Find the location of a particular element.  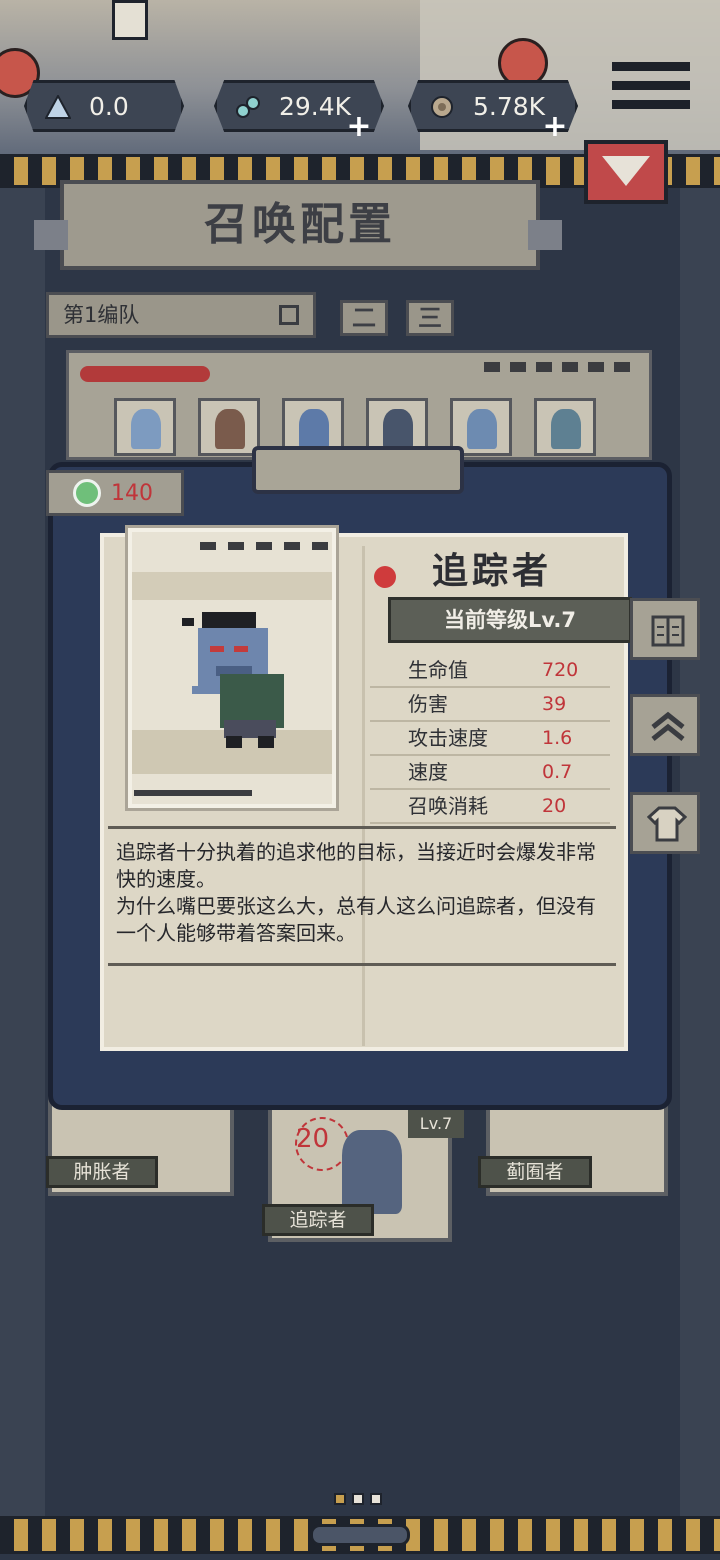

edit-icon is located at coordinates (289, 315).